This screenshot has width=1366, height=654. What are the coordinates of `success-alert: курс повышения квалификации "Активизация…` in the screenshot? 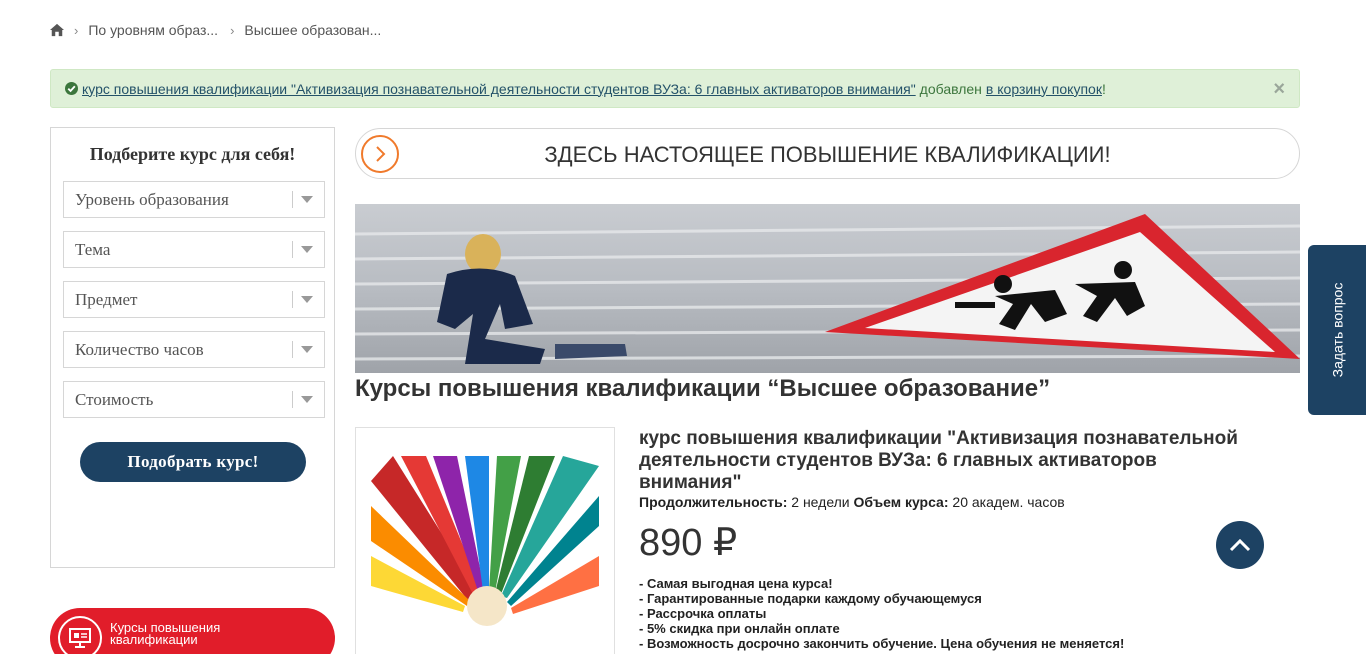 It's located at (675, 88).